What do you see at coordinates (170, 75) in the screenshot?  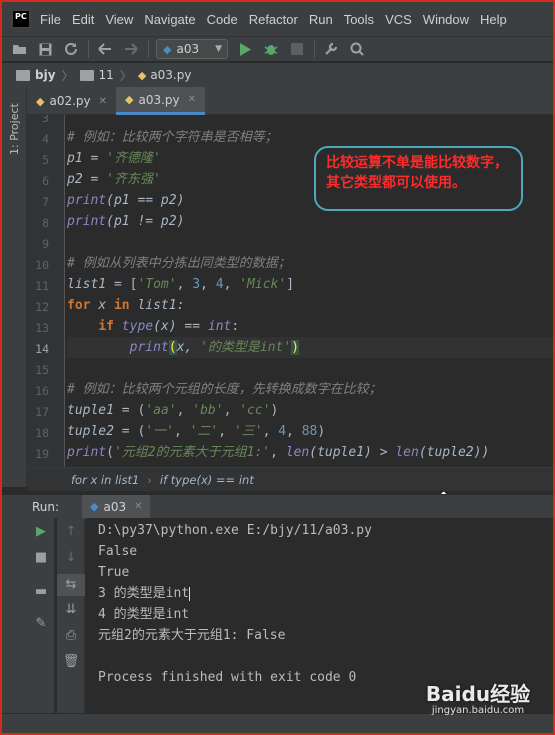 I see `breadcrumb-file: a03.py` at bounding box center [170, 75].